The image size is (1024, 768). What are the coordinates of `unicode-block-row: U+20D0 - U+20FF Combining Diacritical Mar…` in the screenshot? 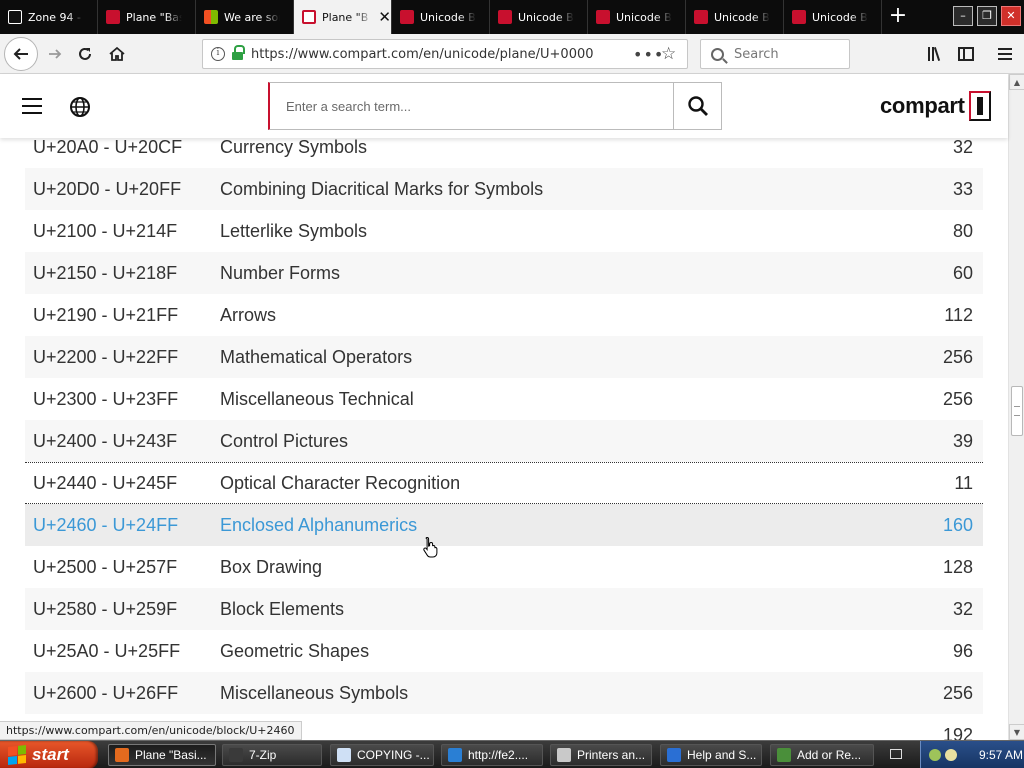 It's located at (504, 189).